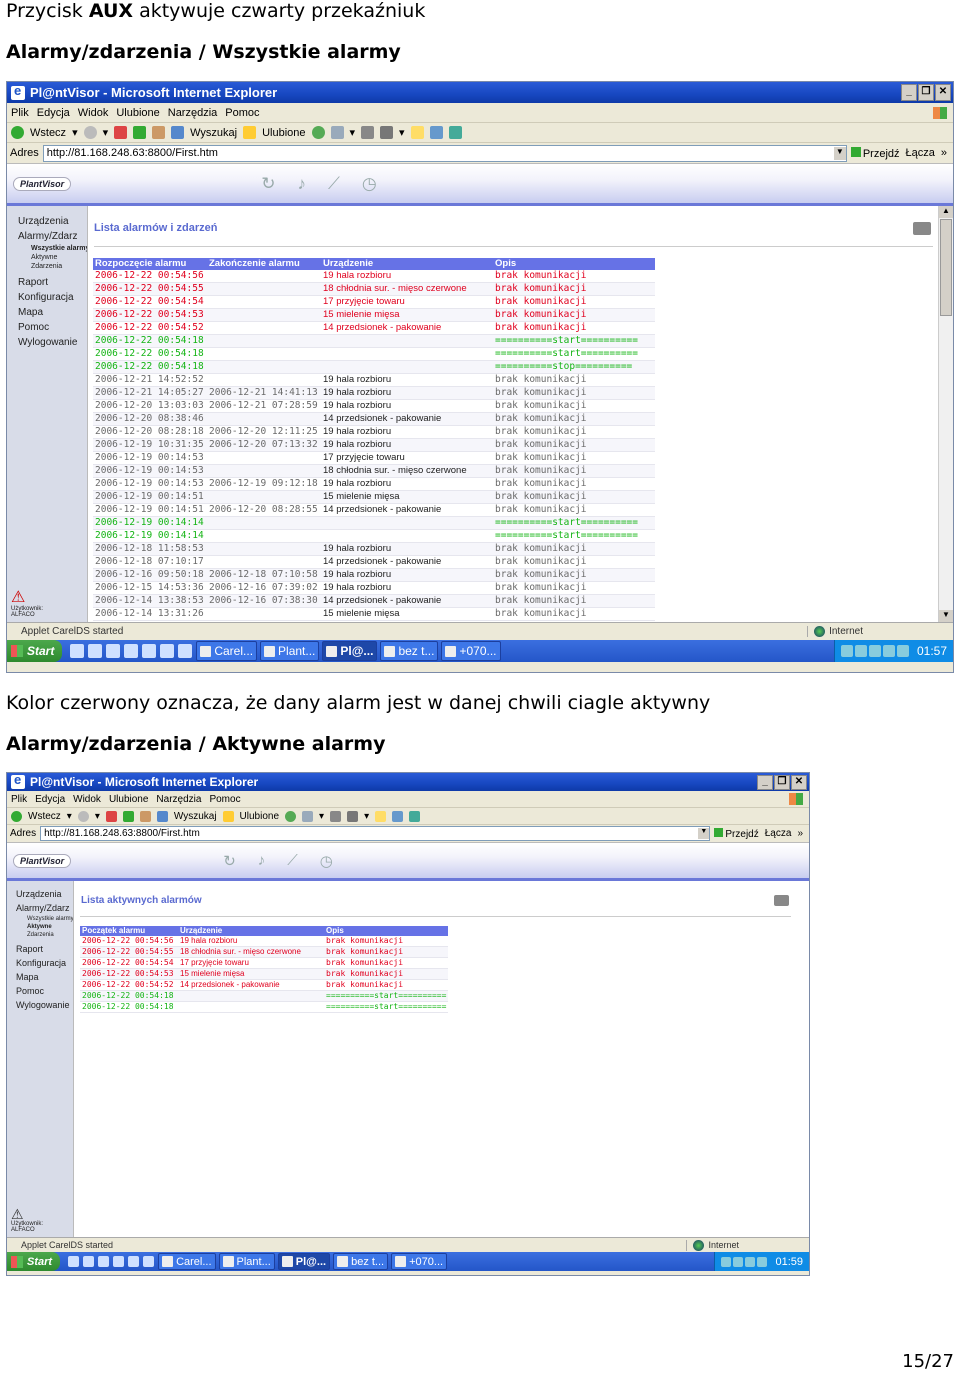  I want to click on quicklaunch-word-icon, so click(149, 1261).